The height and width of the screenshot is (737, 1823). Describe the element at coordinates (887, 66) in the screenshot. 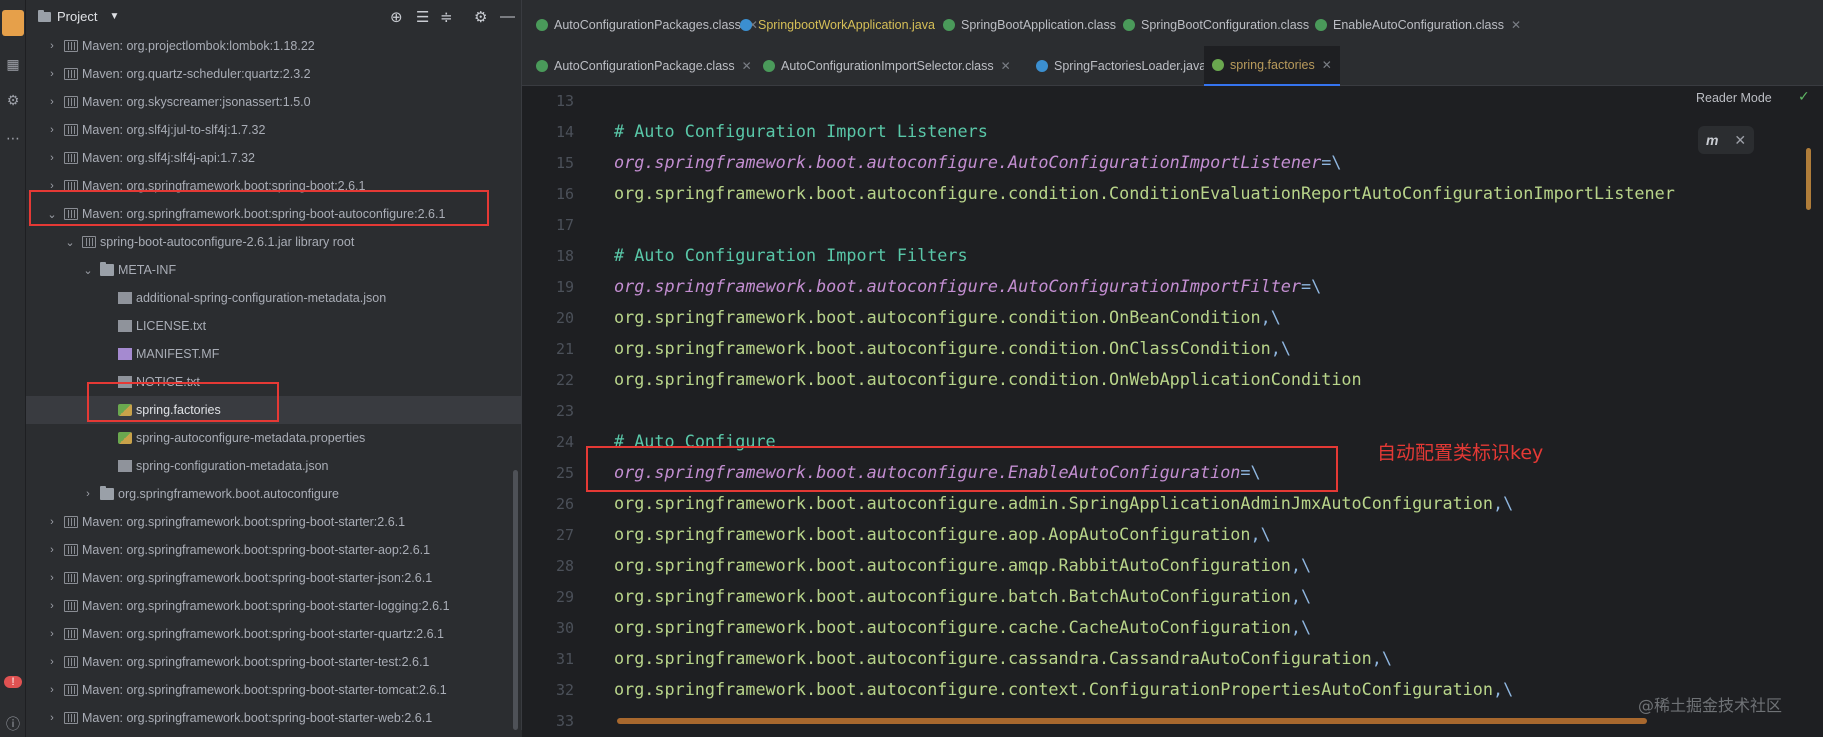

I see `editor-tab: AutoConfigurationImportSelector.class ✕` at that location.